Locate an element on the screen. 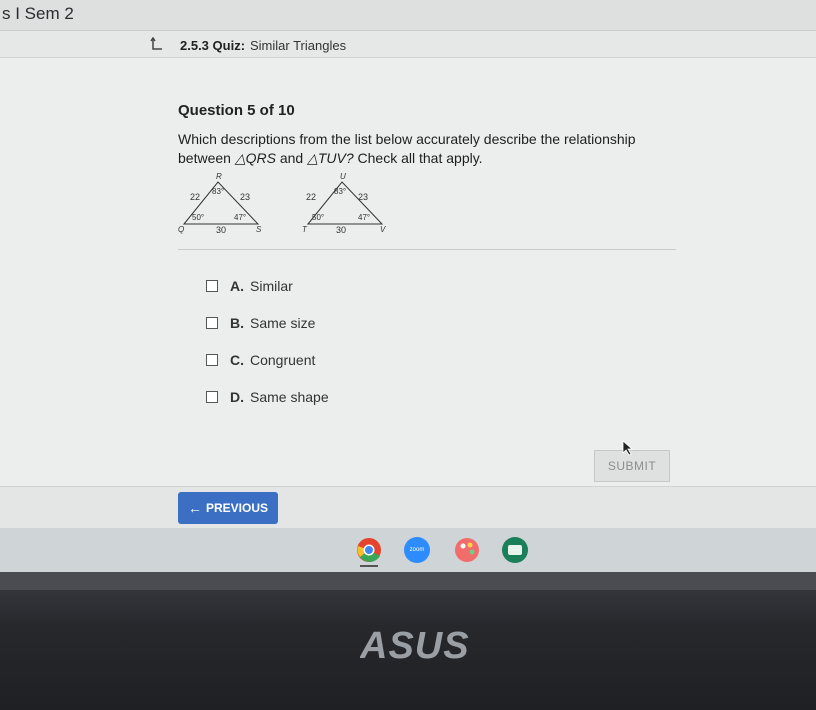  side-tv-label: 30 is located at coordinates (341, 229).